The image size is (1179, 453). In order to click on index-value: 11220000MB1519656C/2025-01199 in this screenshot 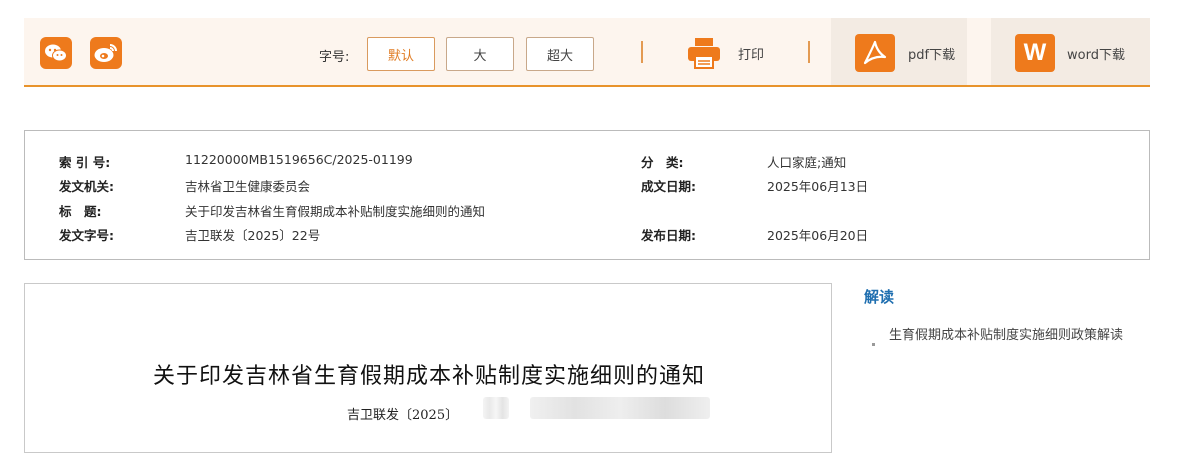, I will do `click(299, 159)`.